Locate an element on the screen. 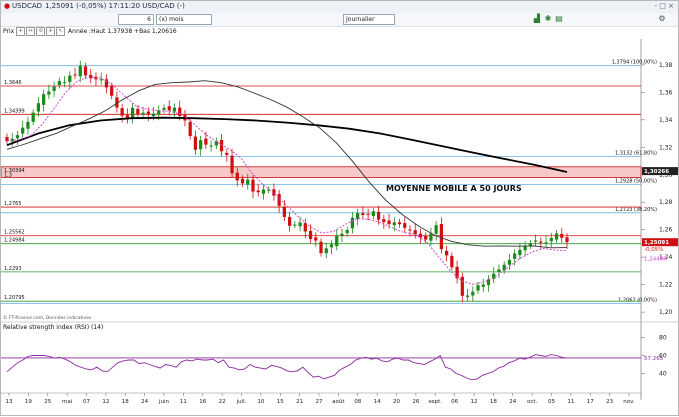 The image size is (679, 417). date-tick-label: nov. is located at coordinates (629, 402).